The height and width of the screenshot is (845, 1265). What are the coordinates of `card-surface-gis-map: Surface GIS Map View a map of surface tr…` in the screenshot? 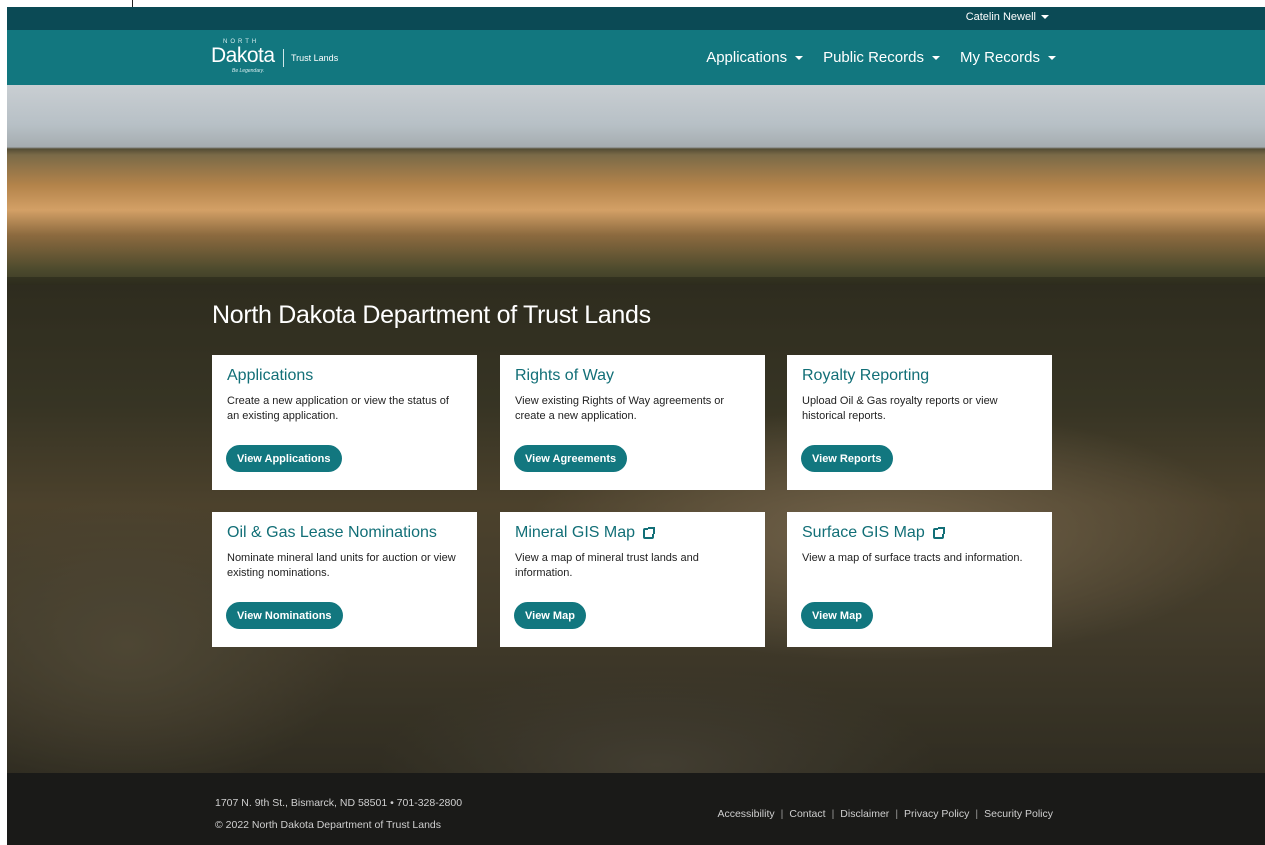 It's located at (919, 579).